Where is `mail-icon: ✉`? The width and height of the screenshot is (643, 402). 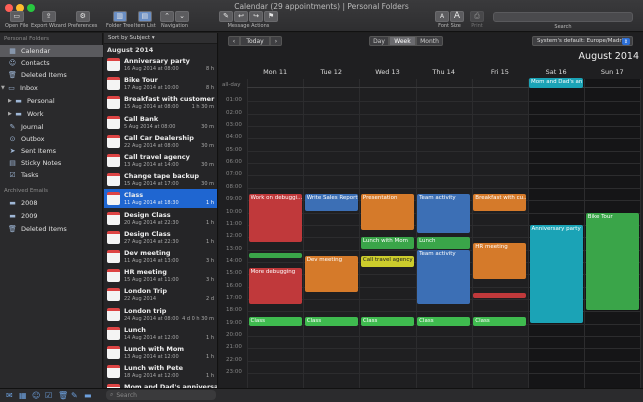 mail-icon: ✉ is located at coordinates (9, 395).